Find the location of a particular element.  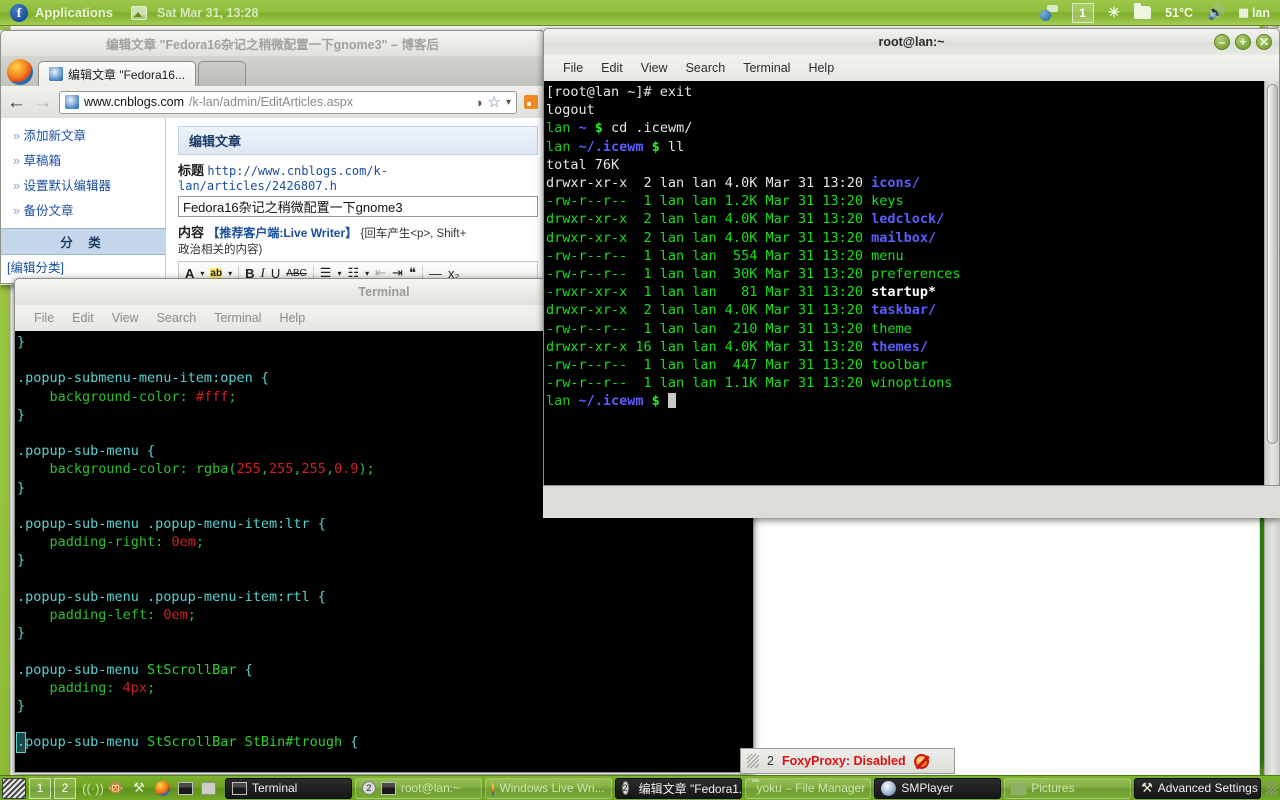

taskbar-task-terminal: Terminal is located at coordinates (288, 788).